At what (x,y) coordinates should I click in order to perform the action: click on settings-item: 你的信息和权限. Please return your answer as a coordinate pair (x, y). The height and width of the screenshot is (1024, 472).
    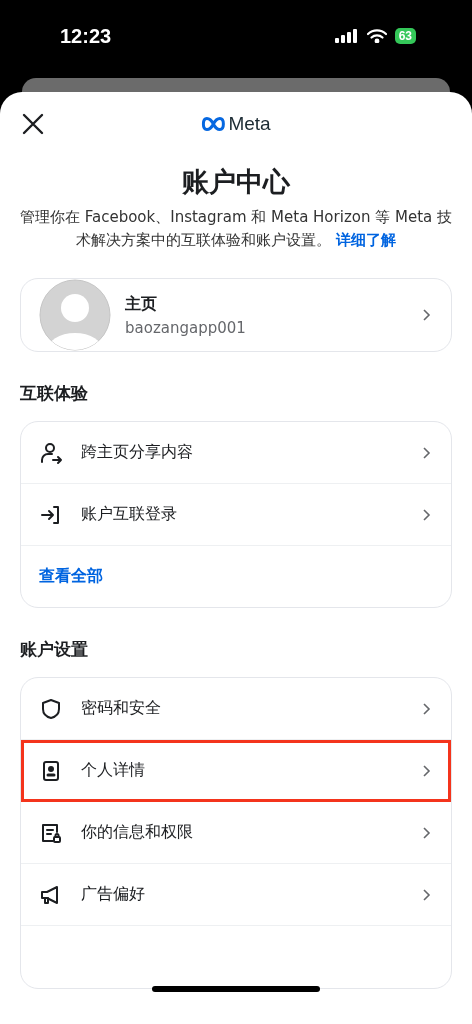
    Looking at the image, I should click on (236, 833).